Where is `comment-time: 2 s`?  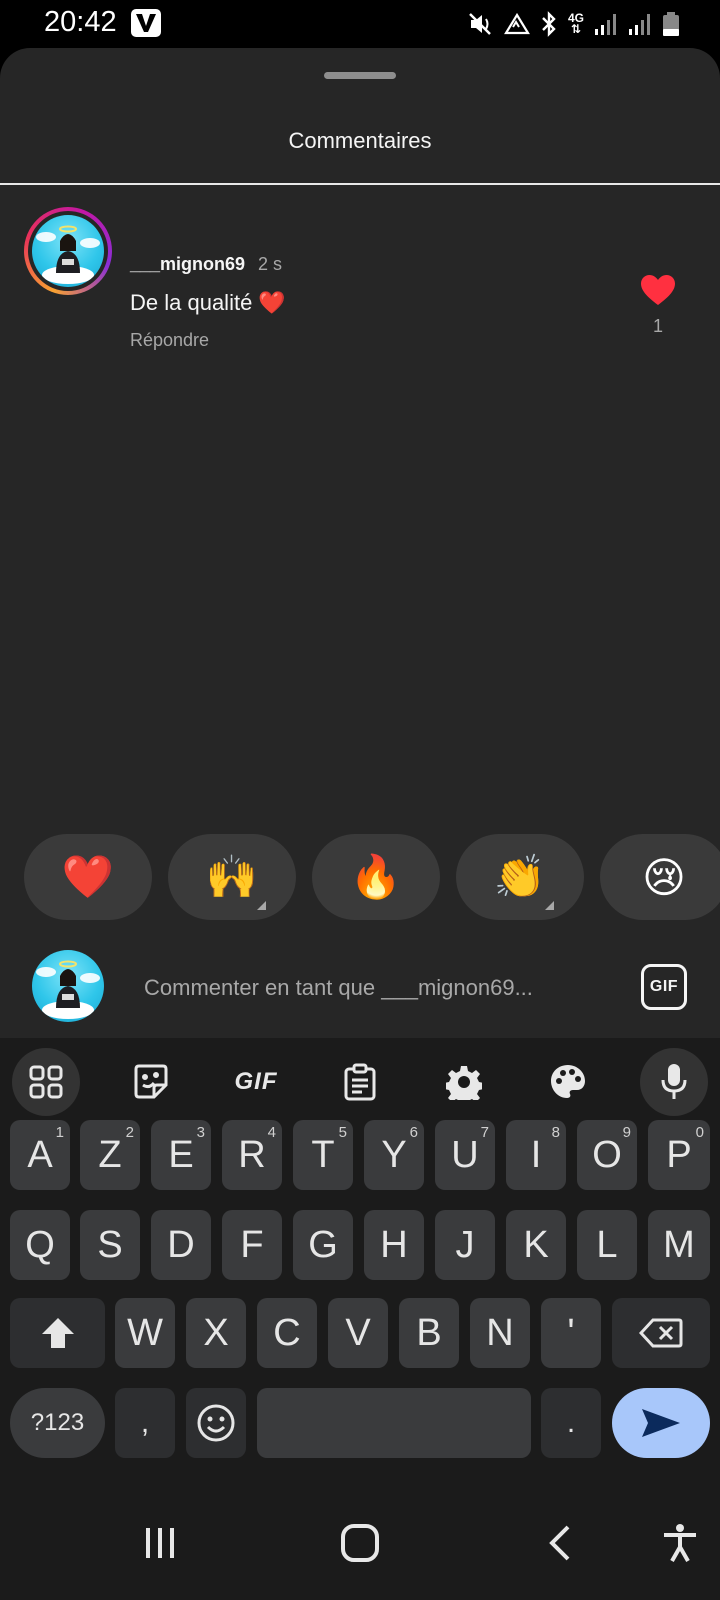 comment-time: 2 s is located at coordinates (270, 264).